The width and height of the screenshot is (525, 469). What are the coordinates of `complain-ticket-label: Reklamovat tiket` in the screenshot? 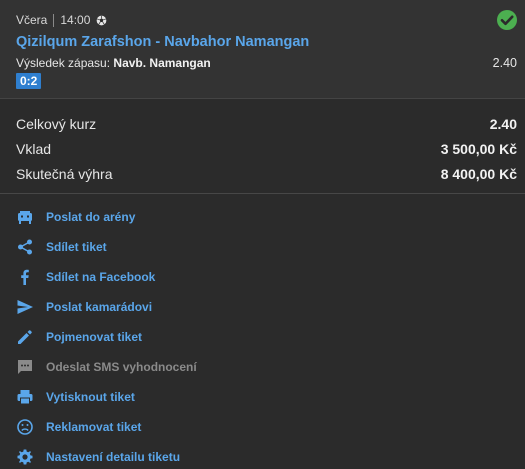 It's located at (94, 427).